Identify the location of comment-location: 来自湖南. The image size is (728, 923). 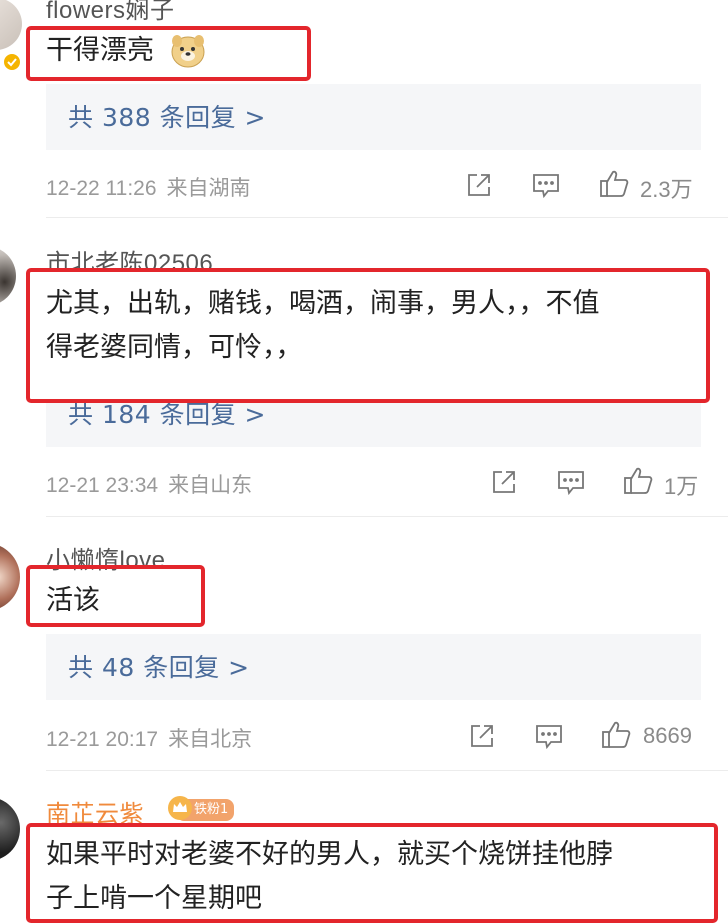
(208, 188).